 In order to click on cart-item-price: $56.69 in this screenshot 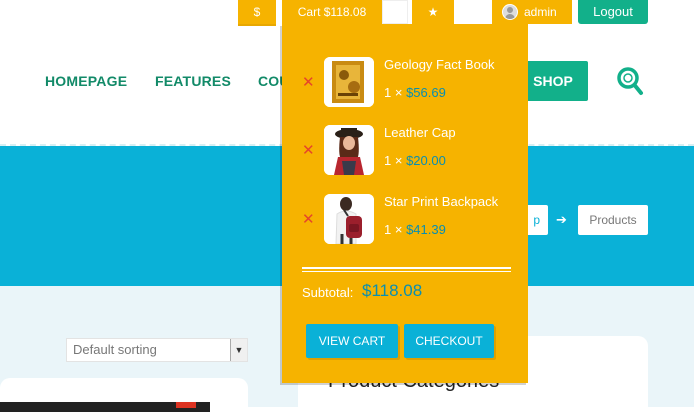, I will do `click(426, 92)`.